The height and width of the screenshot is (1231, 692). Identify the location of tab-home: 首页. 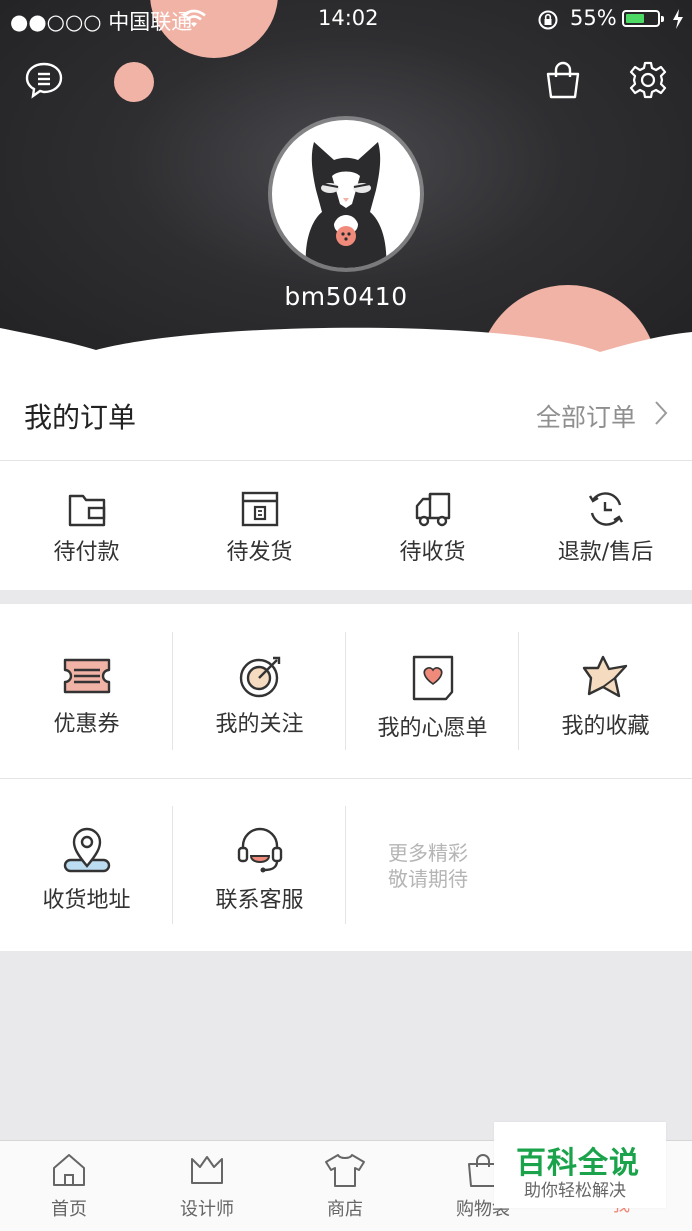
(69, 1186).